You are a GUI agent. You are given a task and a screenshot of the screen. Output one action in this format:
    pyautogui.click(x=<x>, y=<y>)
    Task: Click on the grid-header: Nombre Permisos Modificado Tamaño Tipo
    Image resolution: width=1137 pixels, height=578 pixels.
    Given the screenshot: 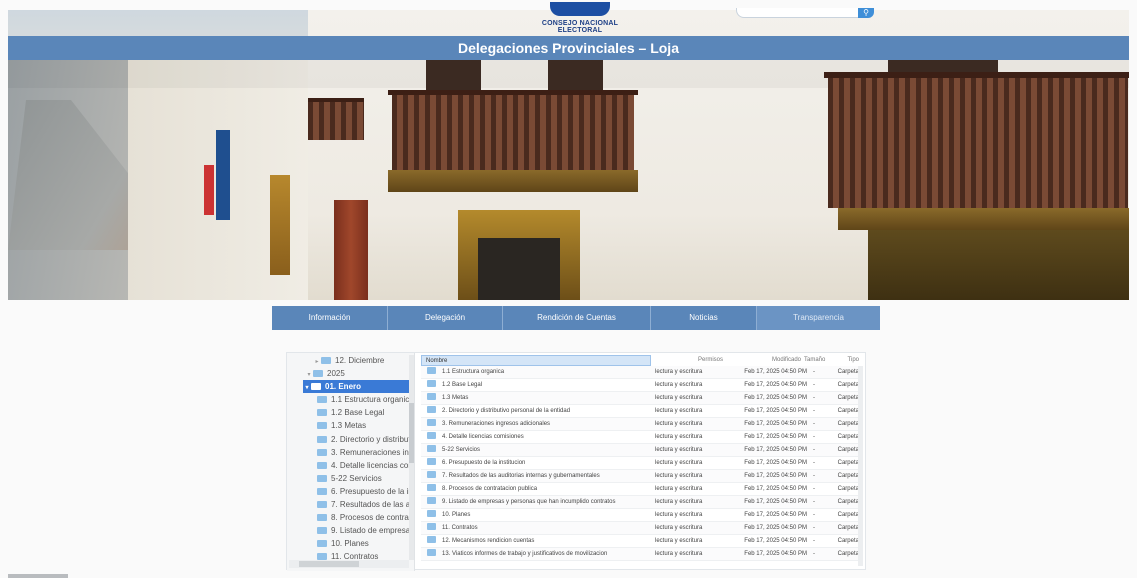 What is the action you would take?
    pyautogui.click(x=642, y=360)
    